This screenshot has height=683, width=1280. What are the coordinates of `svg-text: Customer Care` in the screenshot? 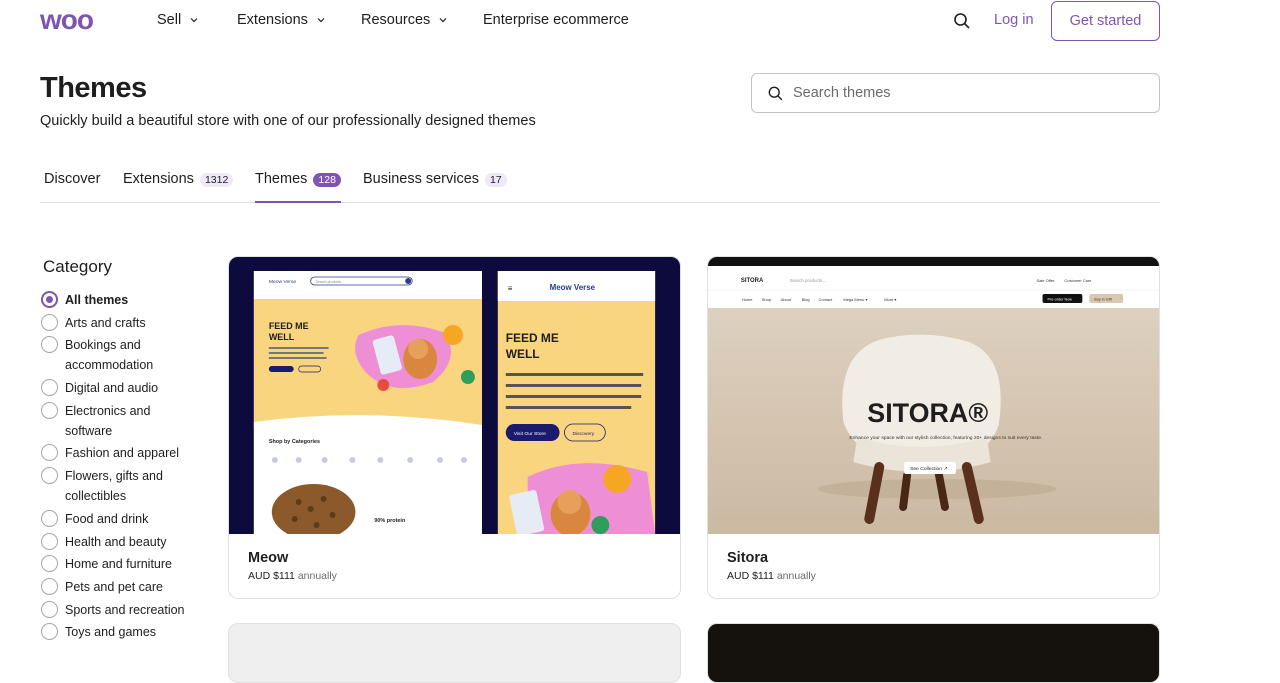 It's located at (1078, 280).